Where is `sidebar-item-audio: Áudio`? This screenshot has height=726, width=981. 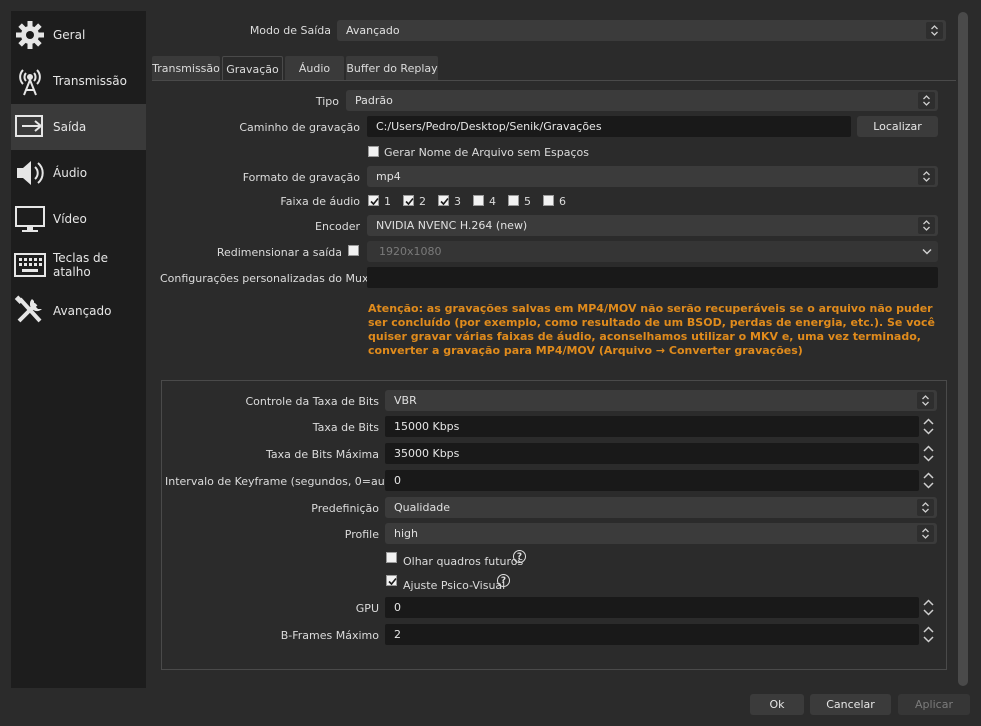
sidebar-item-audio: Áudio is located at coordinates (78, 173).